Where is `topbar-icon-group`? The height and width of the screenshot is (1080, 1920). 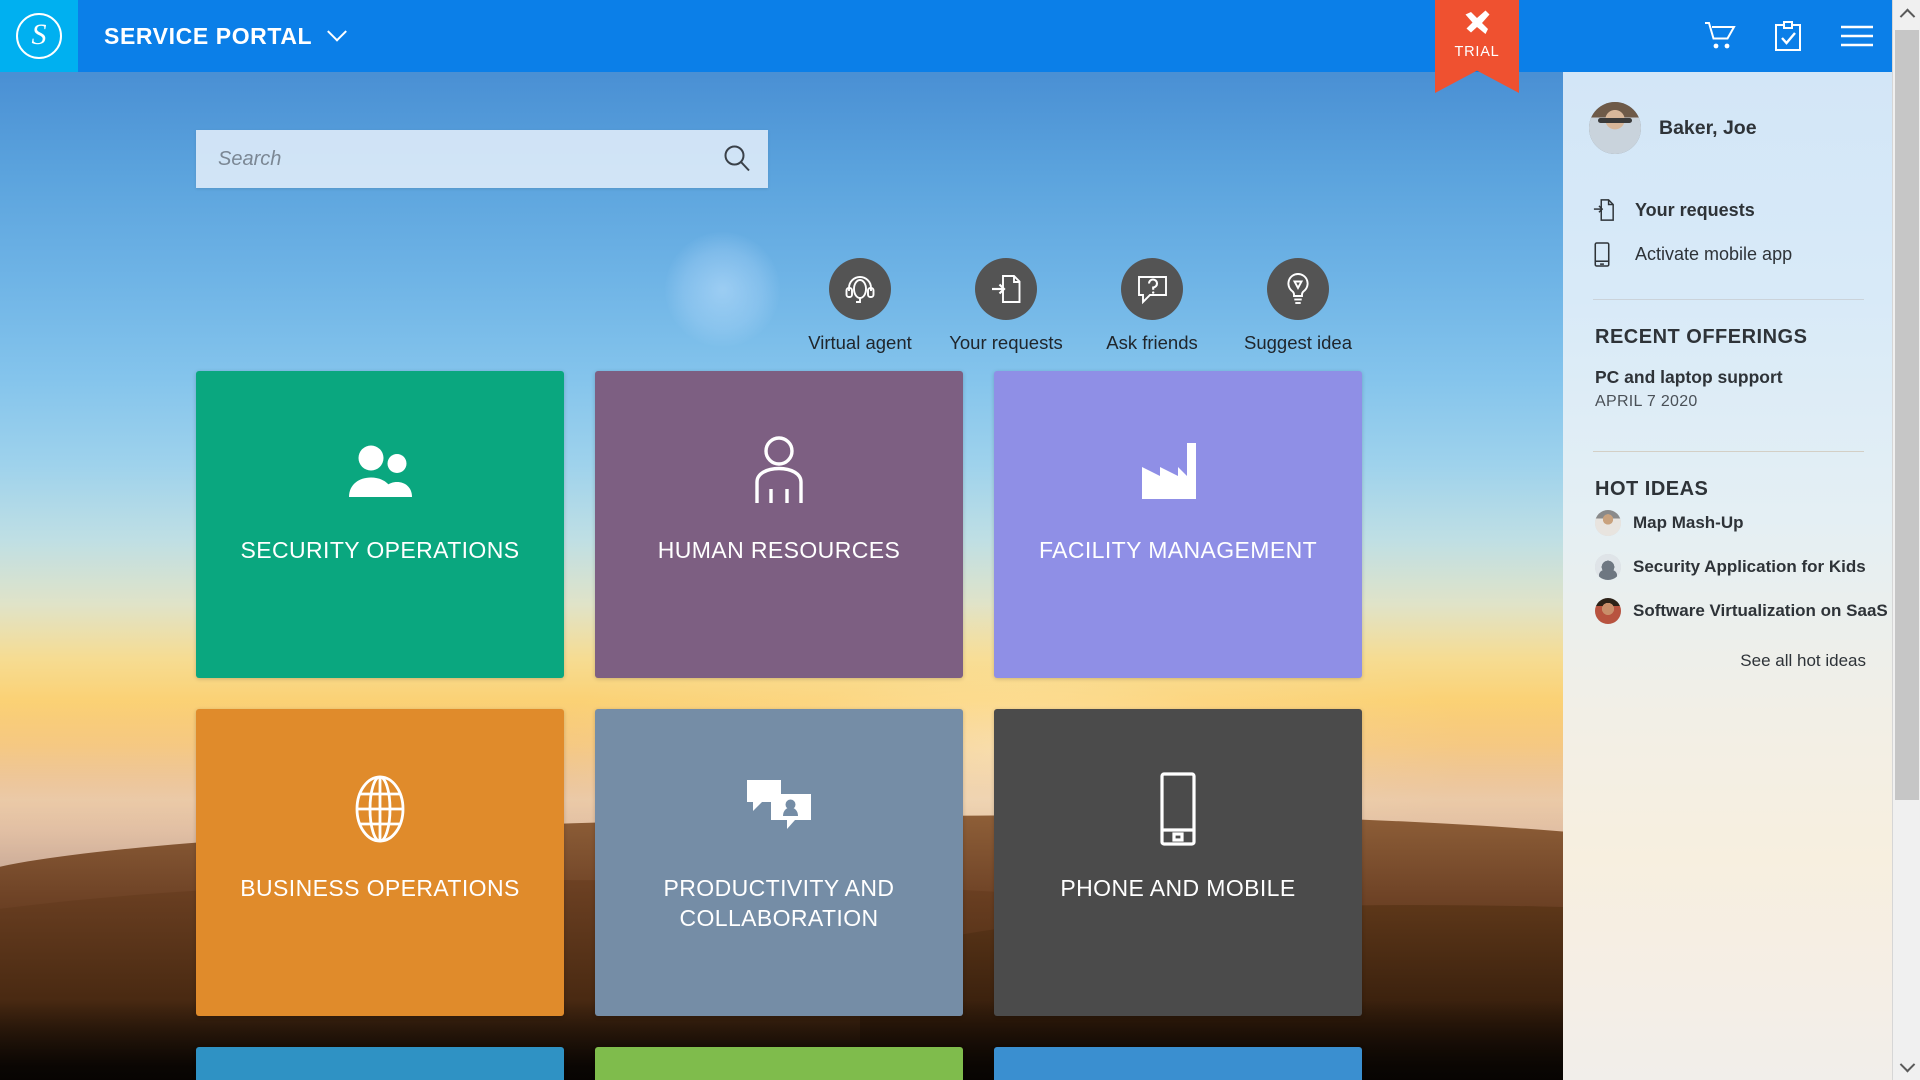
topbar-icon-group is located at coordinates (1789, 36).